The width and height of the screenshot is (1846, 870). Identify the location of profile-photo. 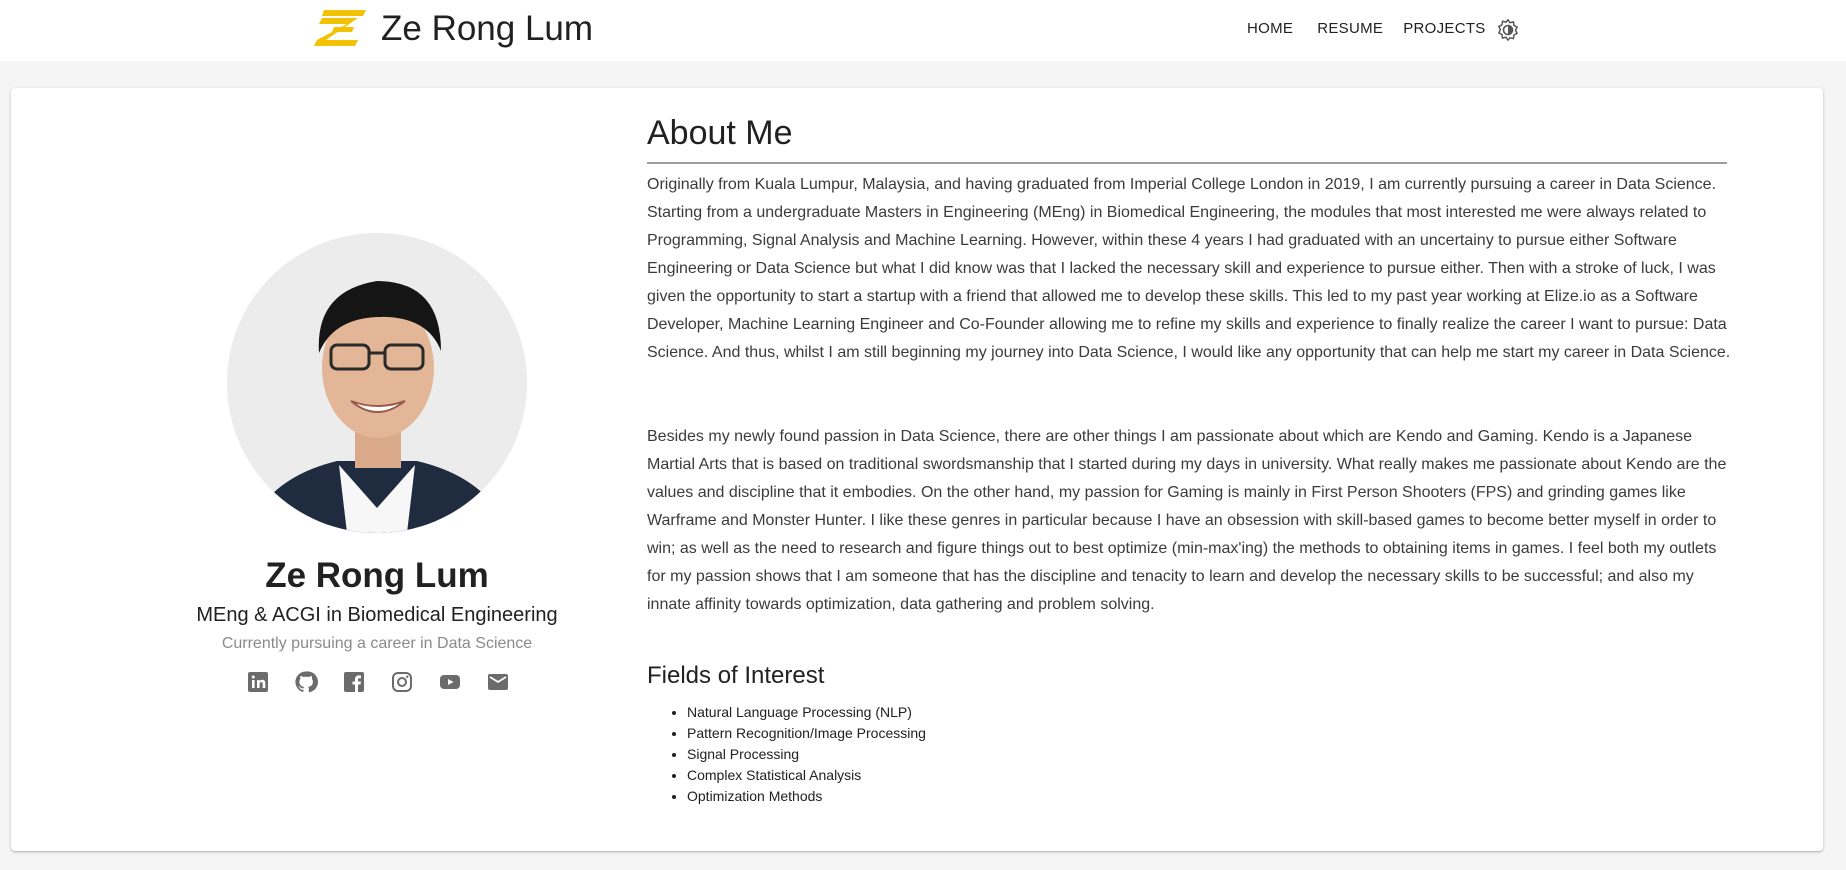
(377, 383).